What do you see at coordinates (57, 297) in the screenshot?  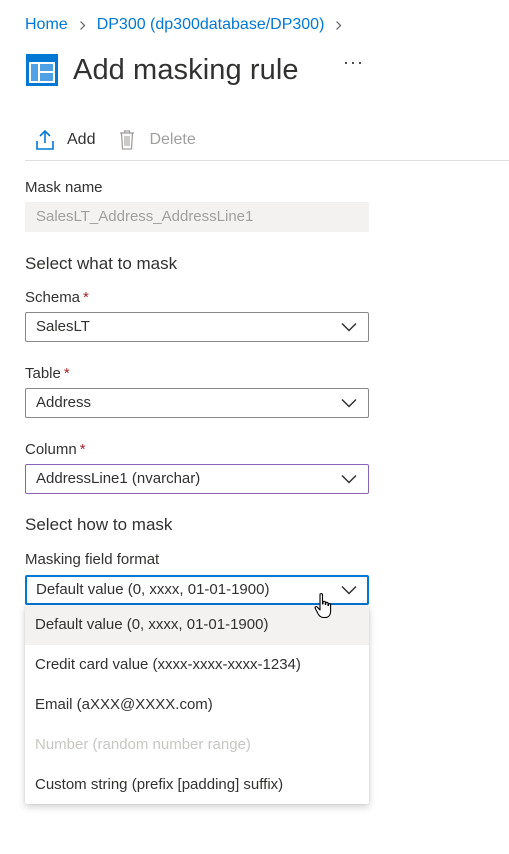 I see `schema-label: Schema *` at bounding box center [57, 297].